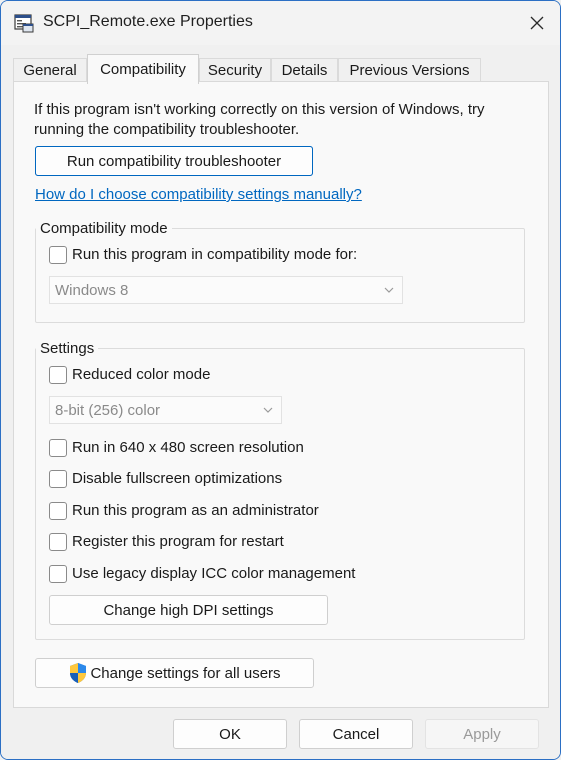  I want to click on tab-general: General, so click(50, 70).